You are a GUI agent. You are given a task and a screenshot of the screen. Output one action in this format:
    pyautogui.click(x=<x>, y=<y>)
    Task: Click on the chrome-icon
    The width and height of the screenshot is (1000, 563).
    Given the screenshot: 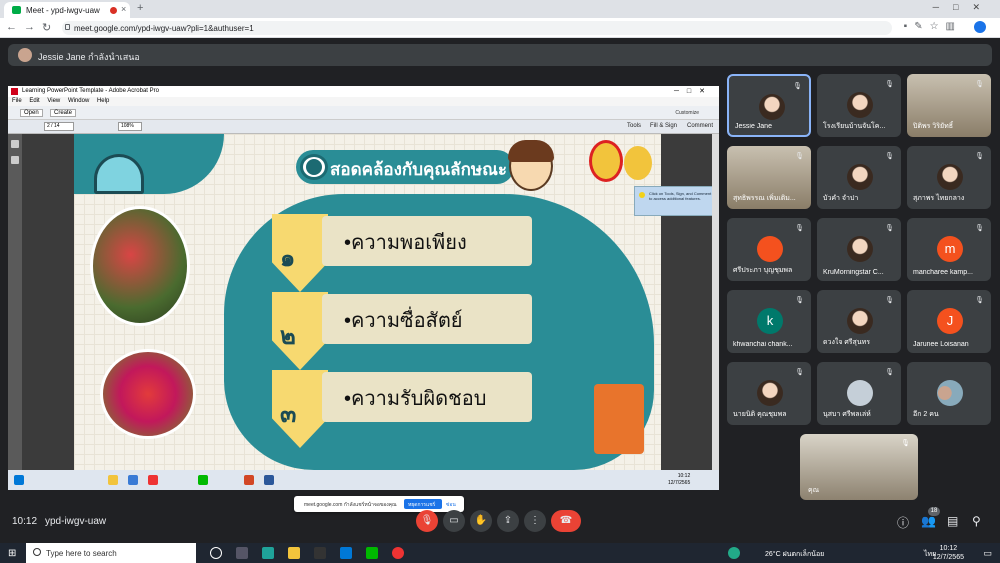 What is the action you would take?
    pyautogui.click(x=398, y=553)
    